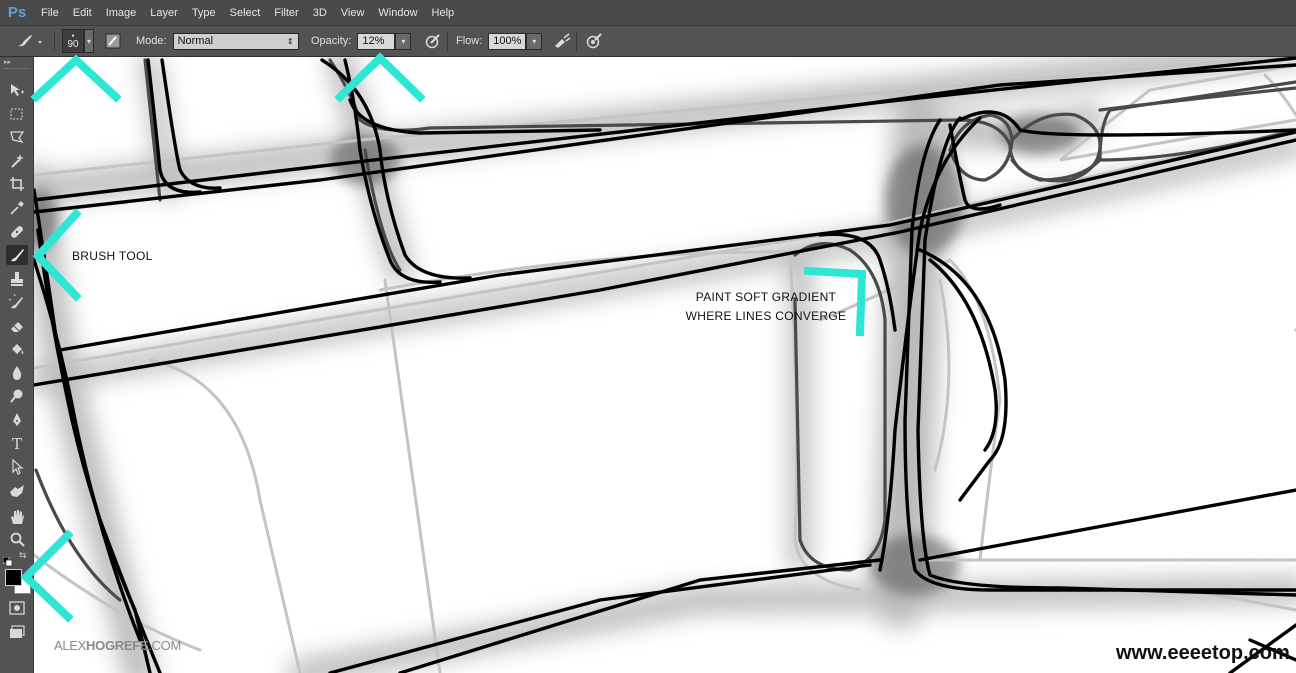 Image resolution: width=1296 pixels, height=673 pixels. I want to click on opacity-group: Opacity: 12% ▾, so click(361, 41).